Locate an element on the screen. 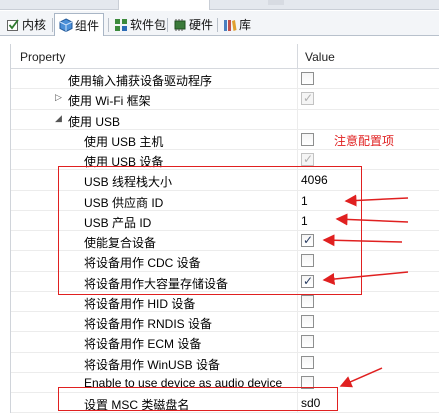 The height and width of the screenshot is (413, 439). table-row: 将设备用作 RNDIS 设备 is located at coordinates (225, 322).